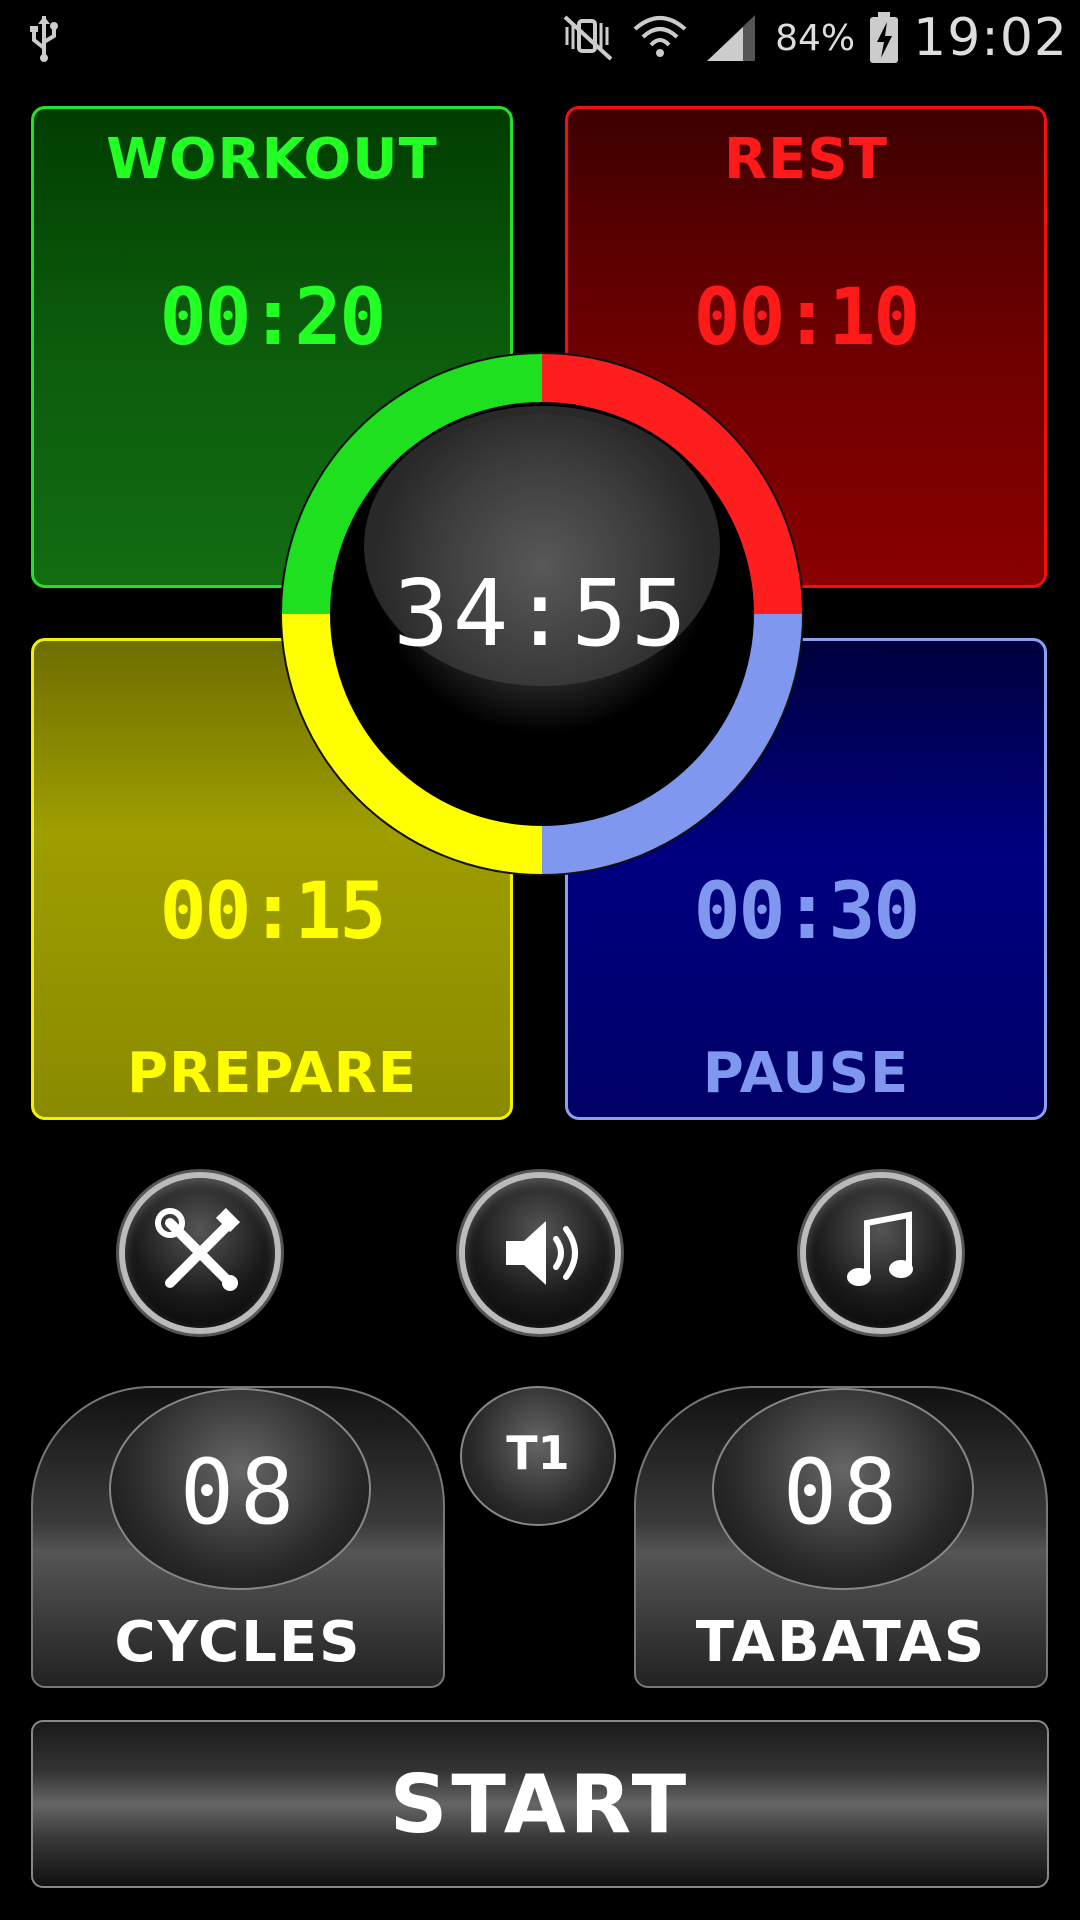  What do you see at coordinates (272, 1073) in the screenshot?
I see `prepare-label: PREPARE` at bounding box center [272, 1073].